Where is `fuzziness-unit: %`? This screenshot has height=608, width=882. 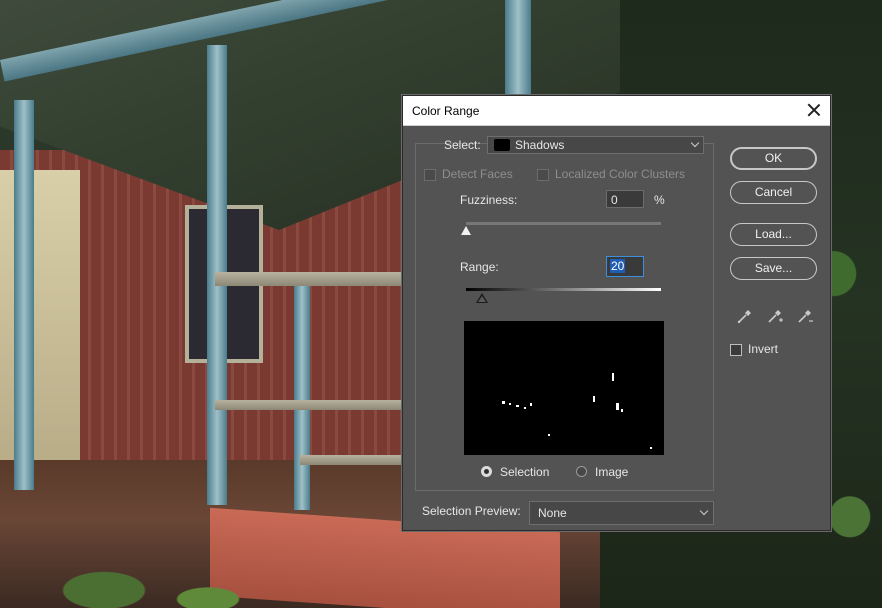
fuzziness-unit: % is located at coordinates (659, 200).